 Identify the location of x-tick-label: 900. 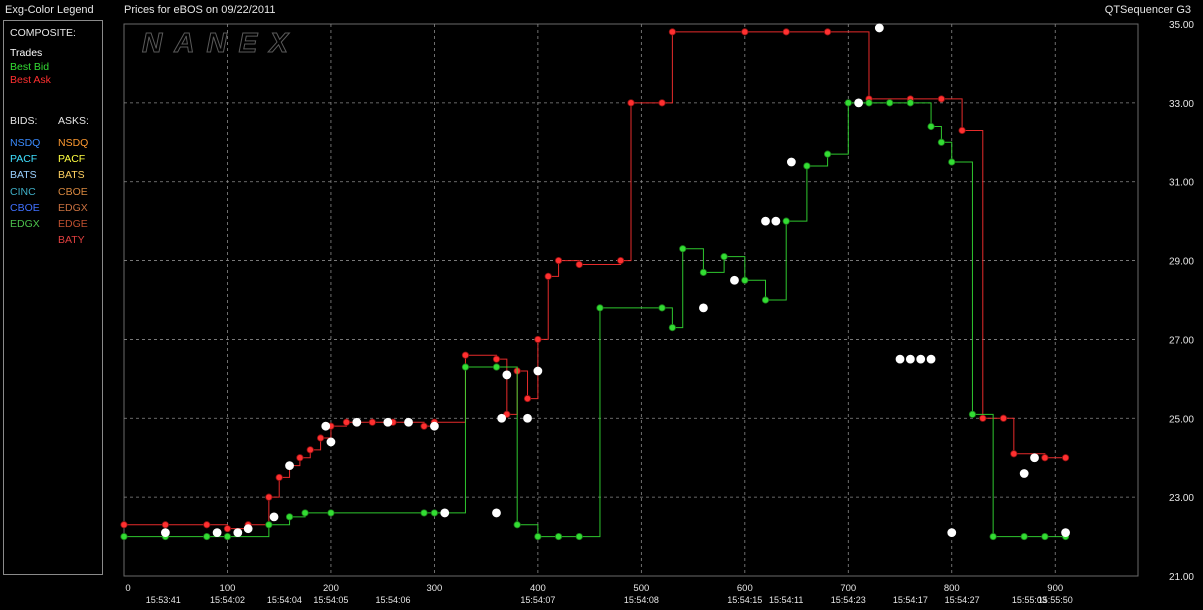
(1055, 588).